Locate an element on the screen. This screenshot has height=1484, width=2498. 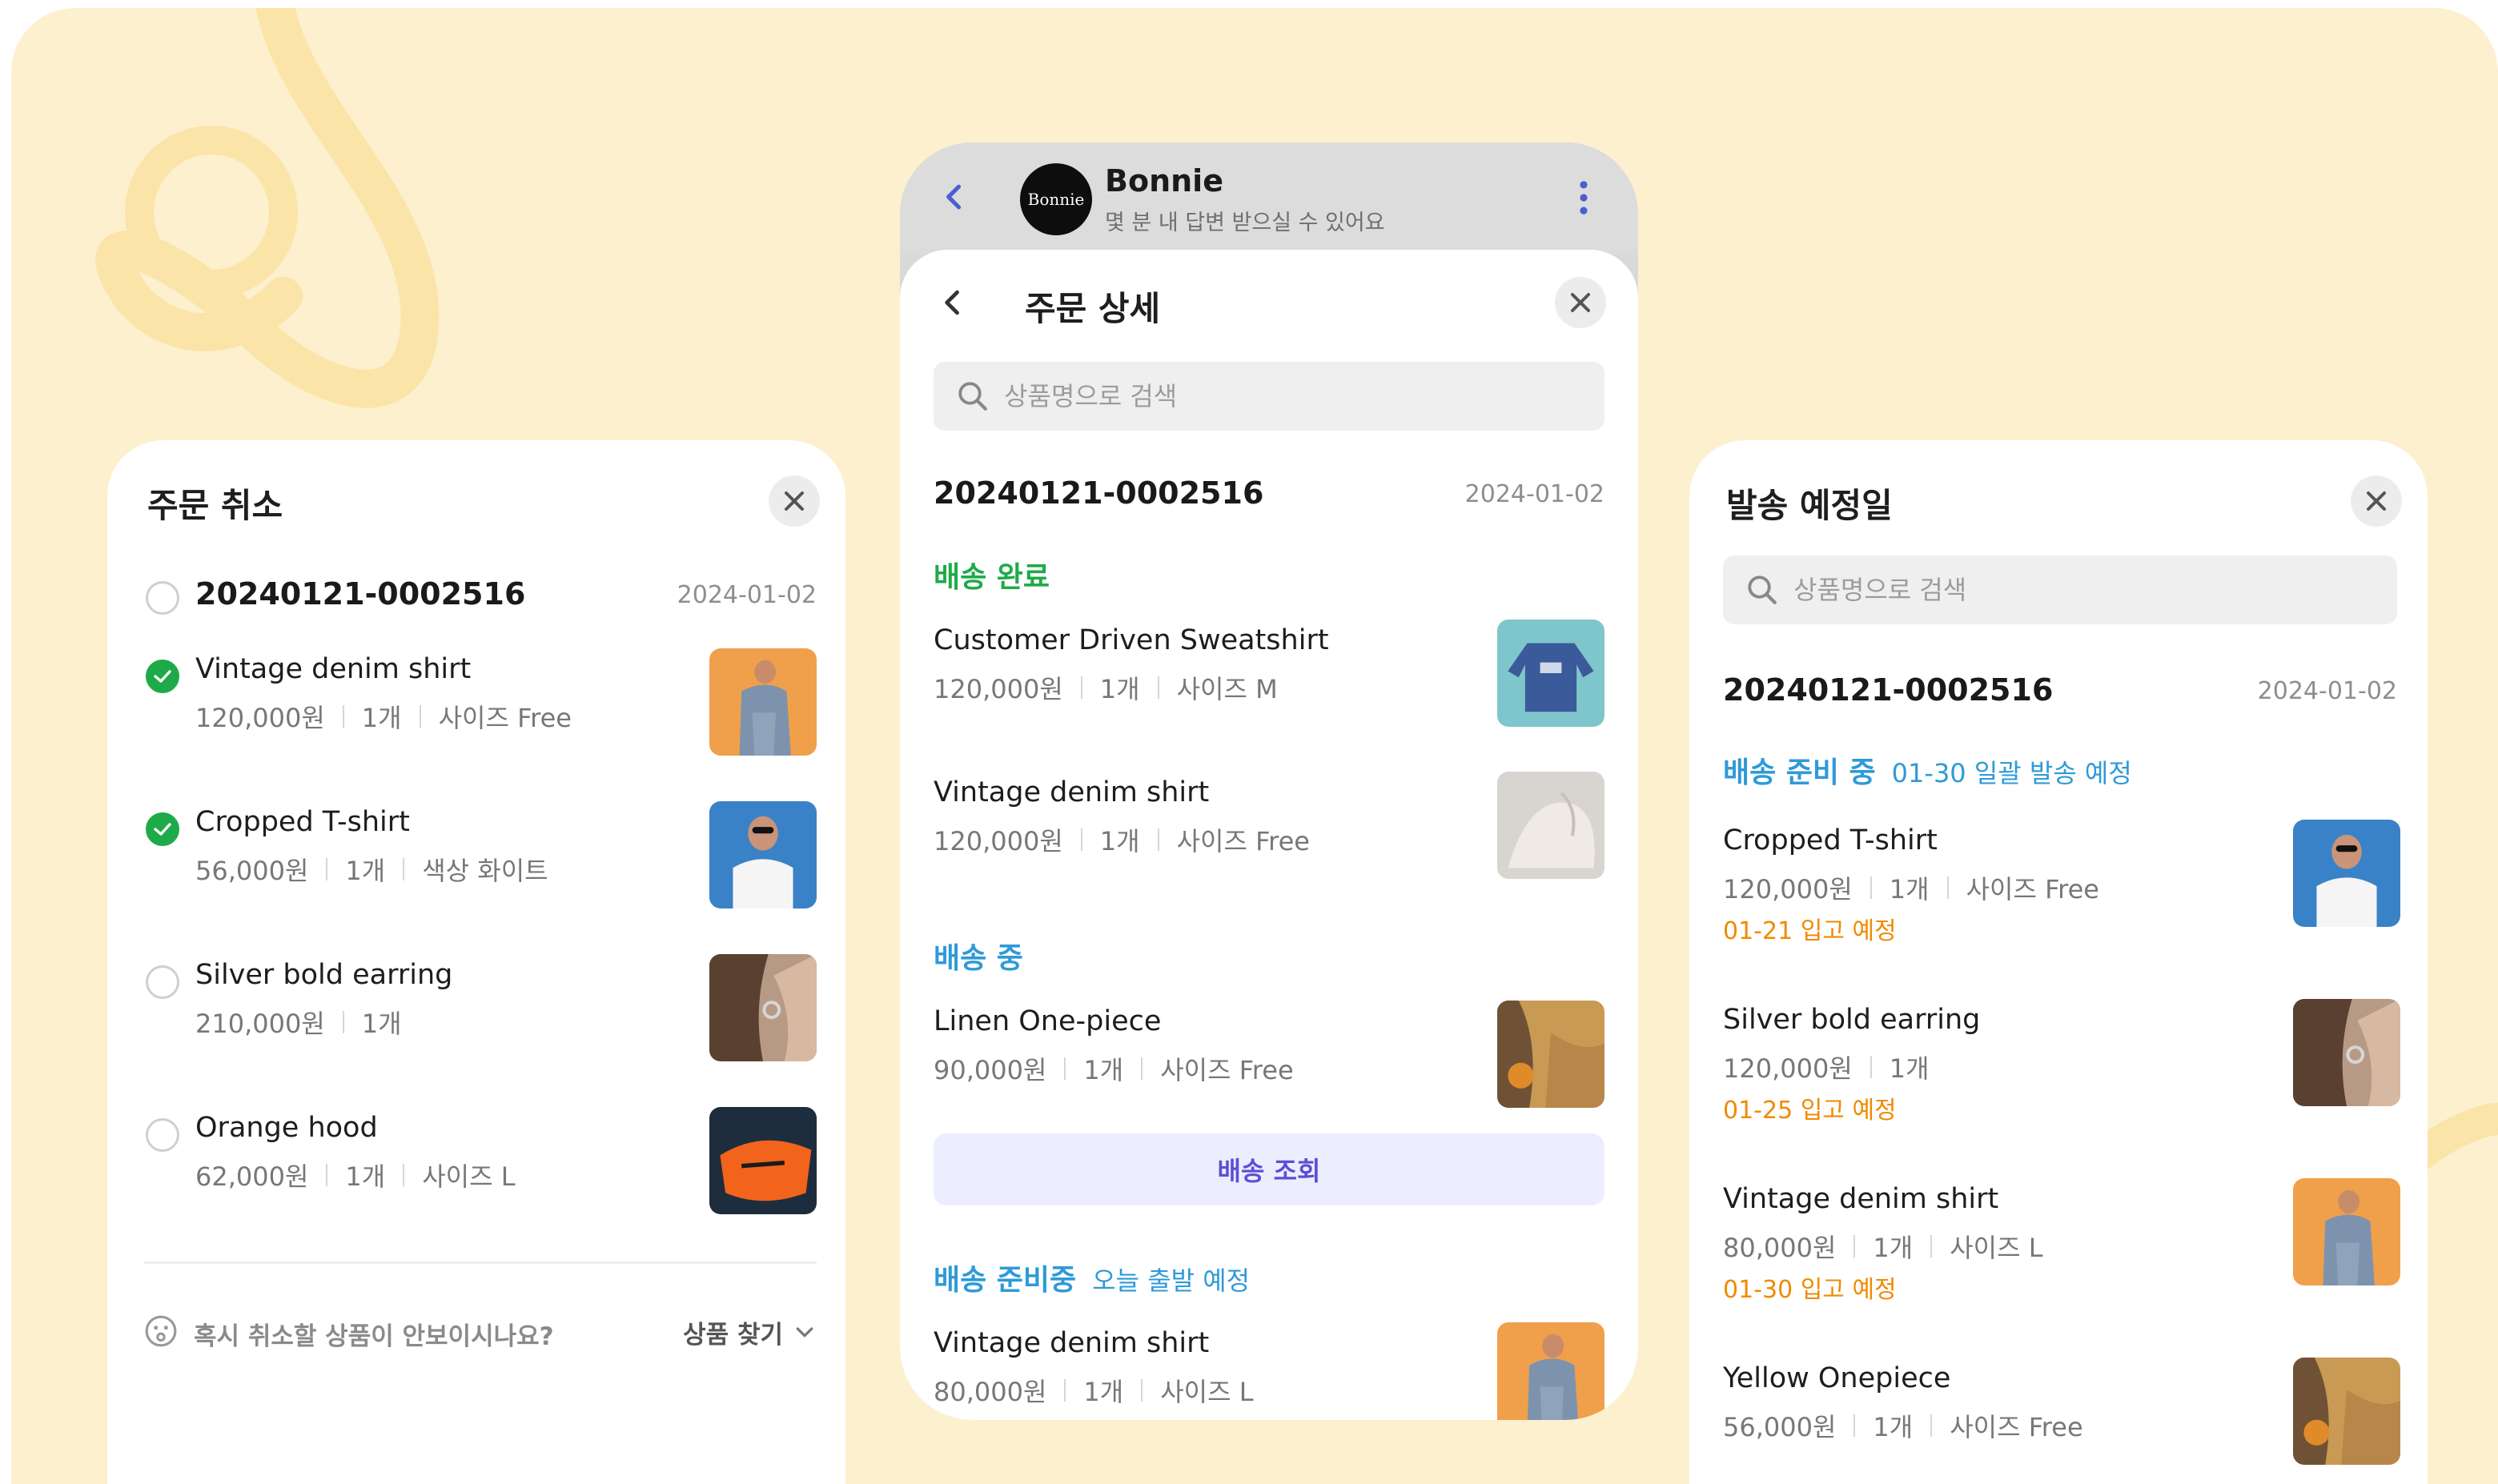
cancel-list-item: Vintage denim shirt 120,000원 1개 사이즈 Free is located at coordinates (476, 708).